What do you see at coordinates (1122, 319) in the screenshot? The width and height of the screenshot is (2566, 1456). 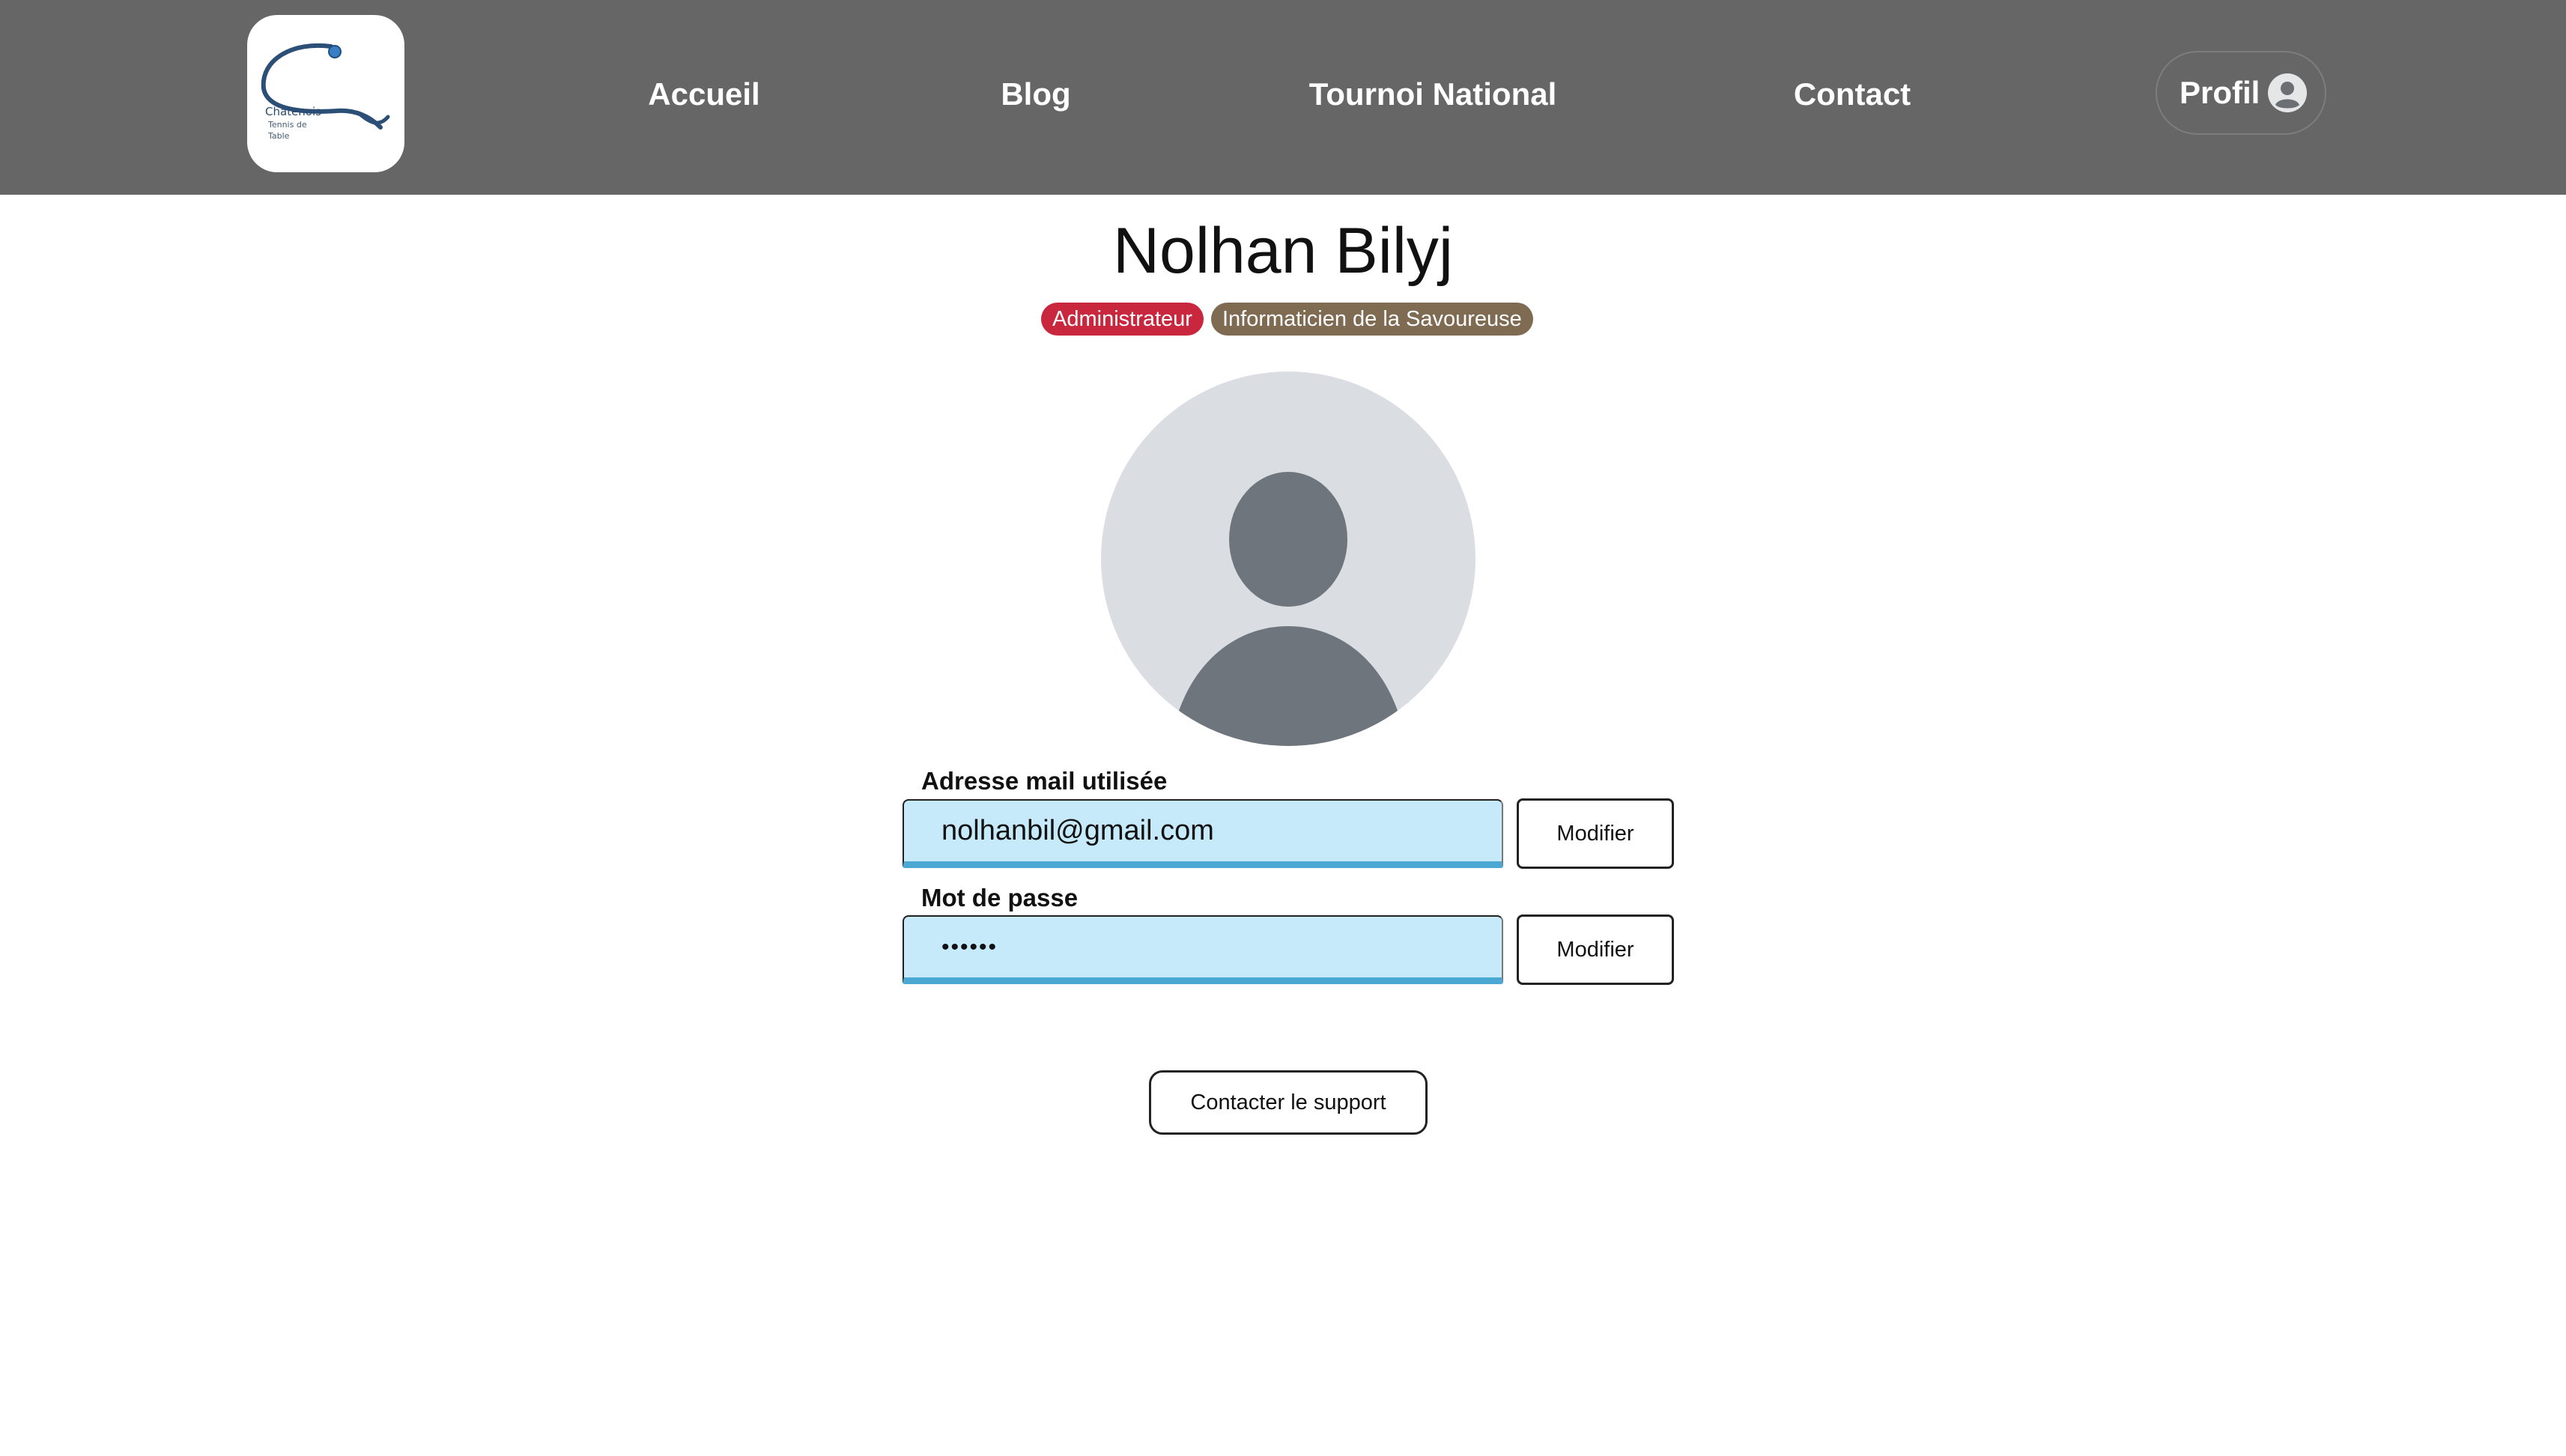 I see `badge-administrateur: Administrateur` at bounding box center [1122, 319].